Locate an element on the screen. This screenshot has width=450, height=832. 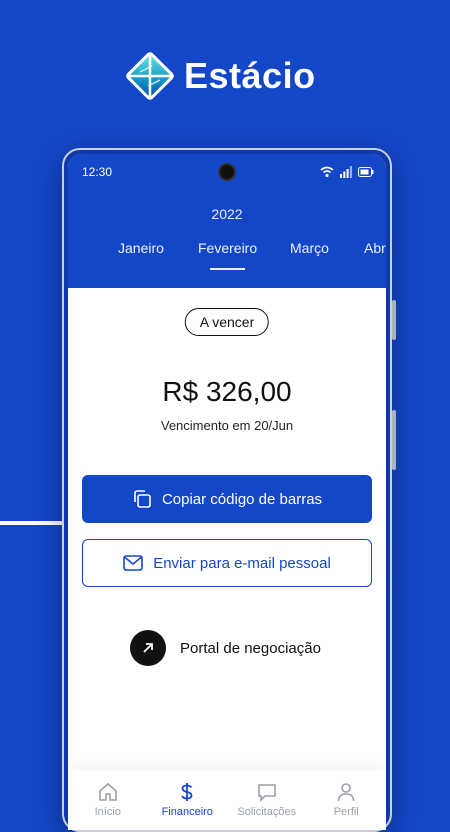
tab-month-abril: Abr is located at coordinates (375, 248).